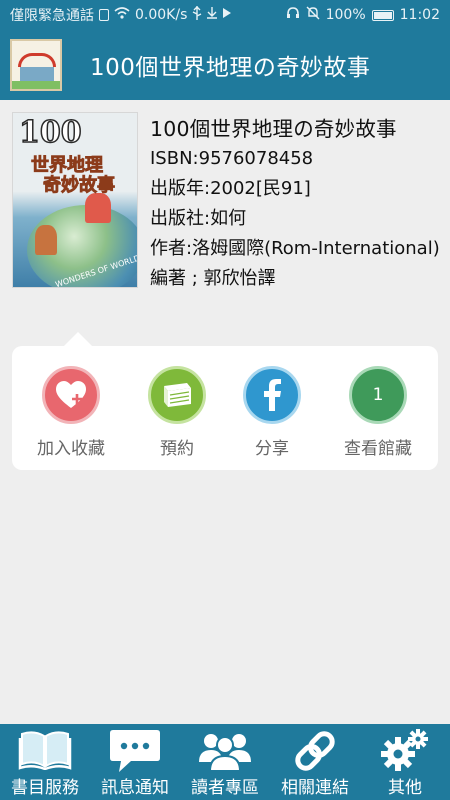  I want to click on mute-bell-icon, so click(313, 15).